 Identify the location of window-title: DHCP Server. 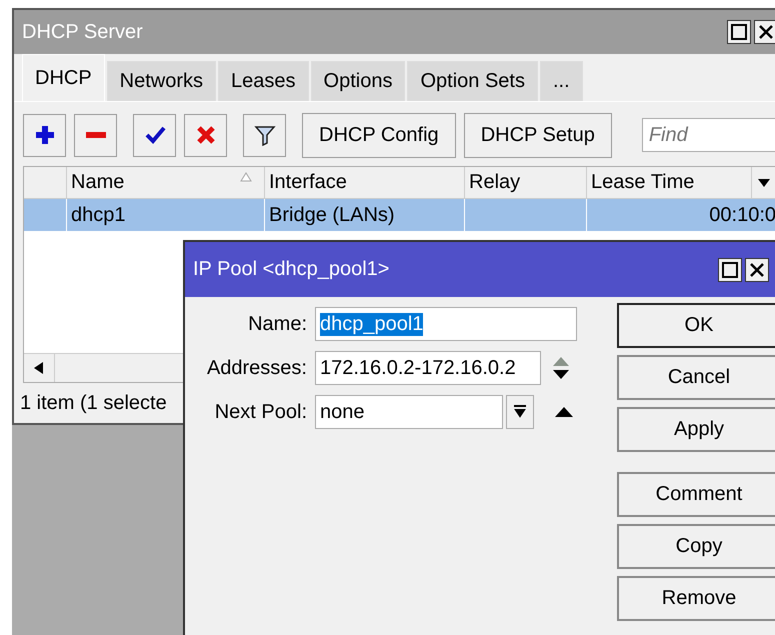
(82, 32).